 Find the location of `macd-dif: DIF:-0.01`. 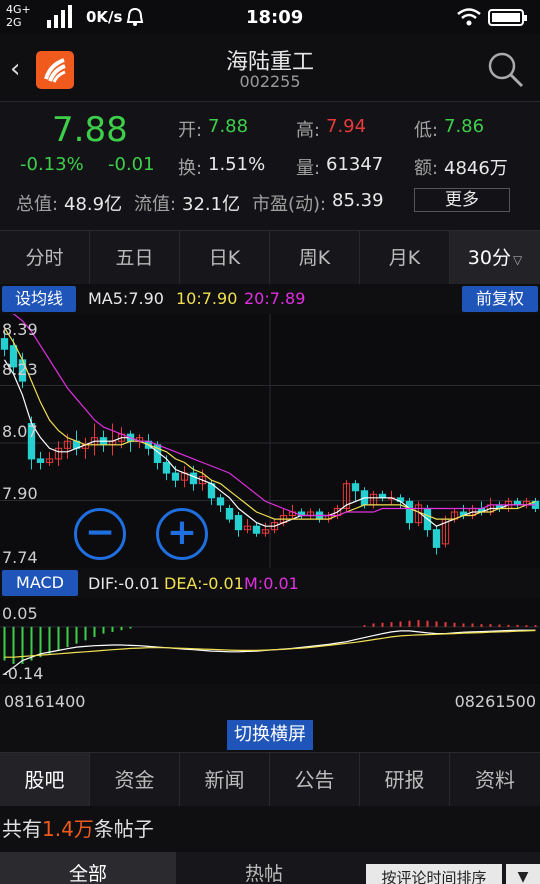

macd-dif: DIF:-0.01 is located at coordinates (124, 583).